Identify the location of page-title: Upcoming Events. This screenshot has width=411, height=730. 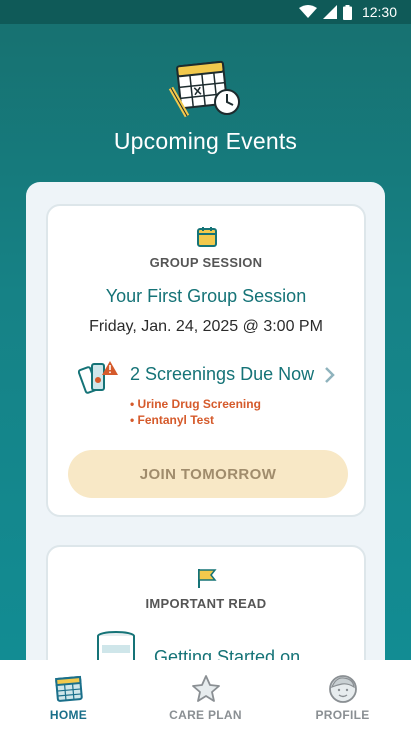
(205, 141).